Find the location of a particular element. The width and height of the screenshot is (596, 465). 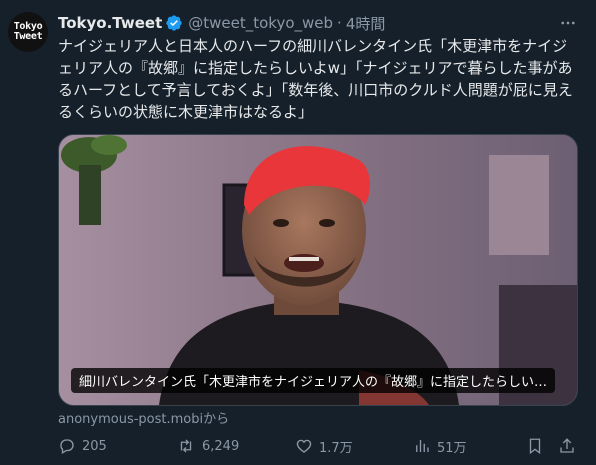

share-button is located at coordinates (570, 446).